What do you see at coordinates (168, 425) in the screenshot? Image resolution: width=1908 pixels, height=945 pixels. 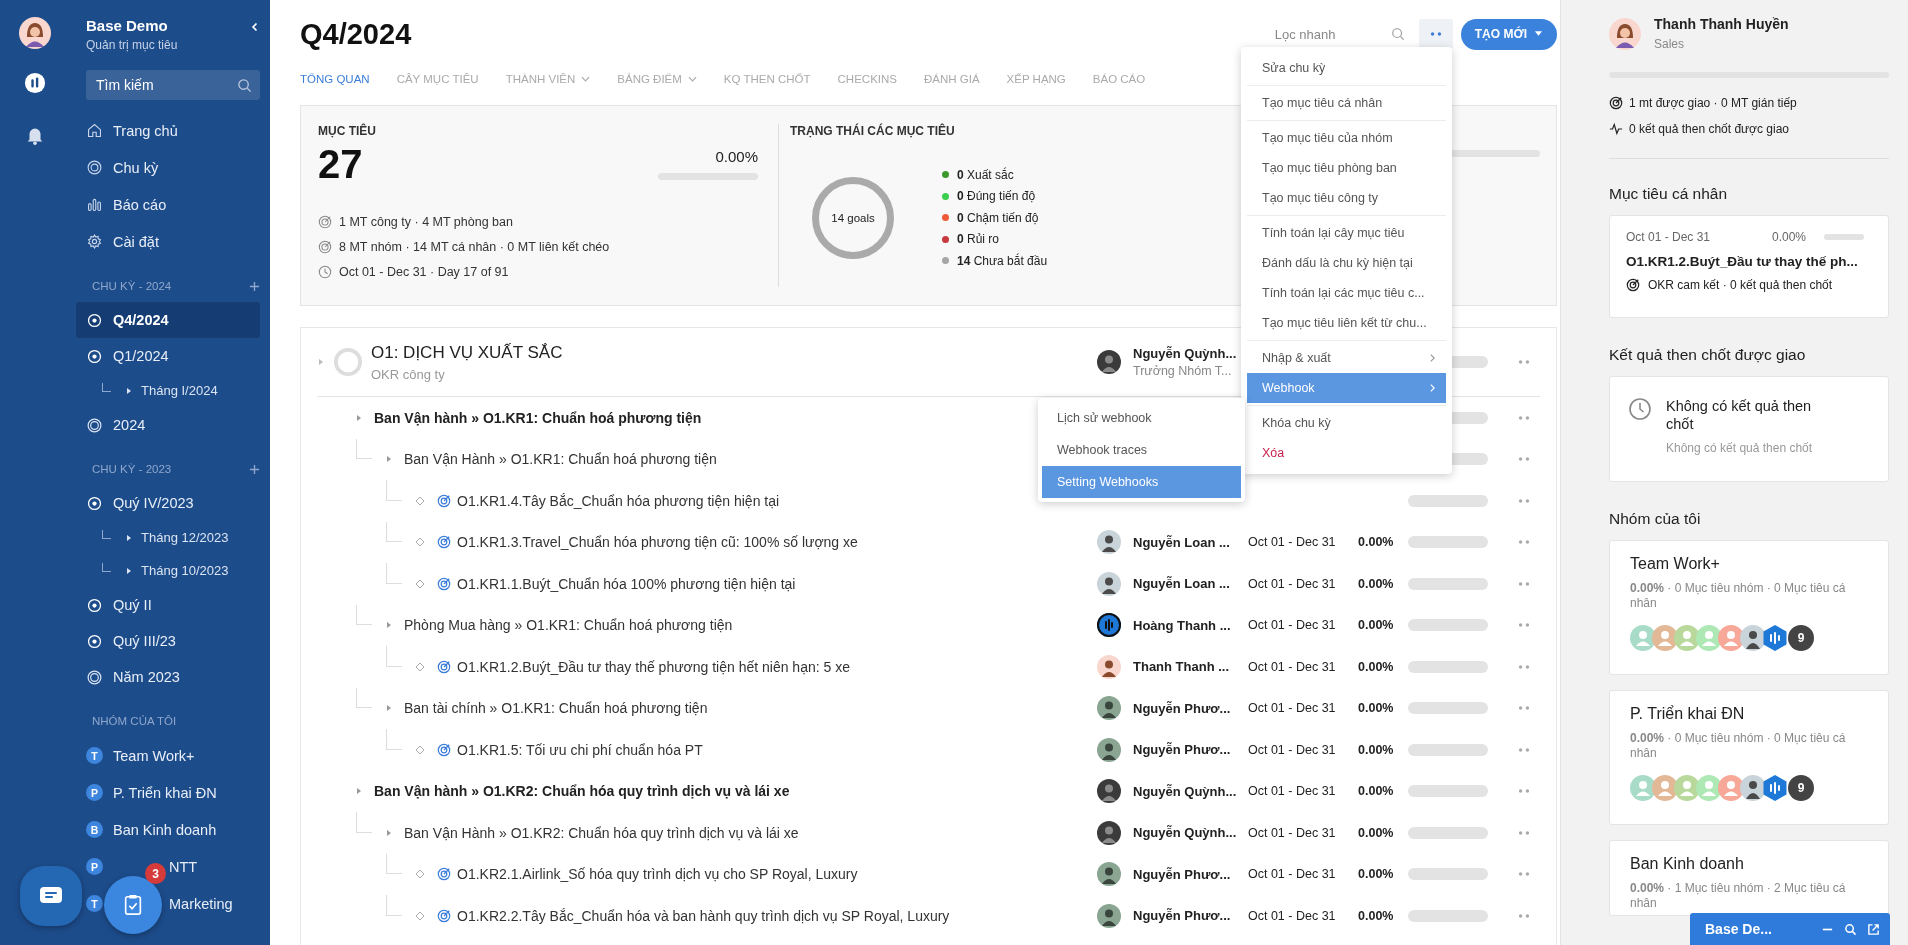 I see `cycle-item: 2024` at bounding box center [168, 425].